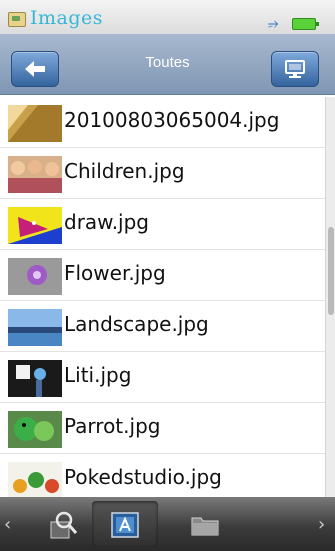 Image resolution: width=335 pixels, height=551 pixels. I want to click on list-item: 20100803065004.jpg, so click(162, 122).